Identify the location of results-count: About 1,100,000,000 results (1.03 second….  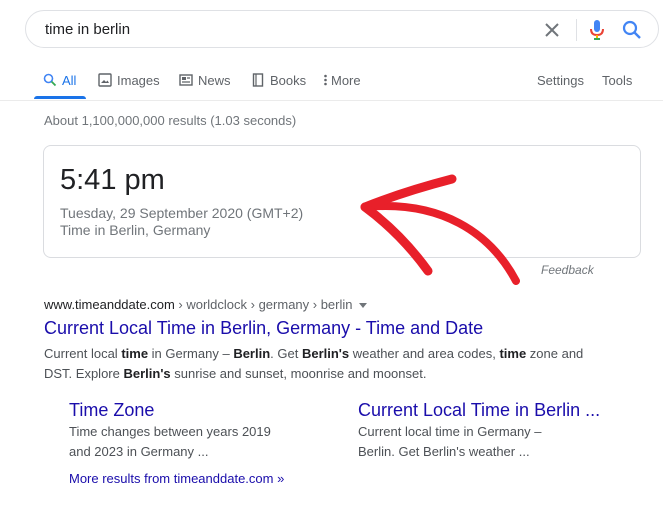
(170, 120).